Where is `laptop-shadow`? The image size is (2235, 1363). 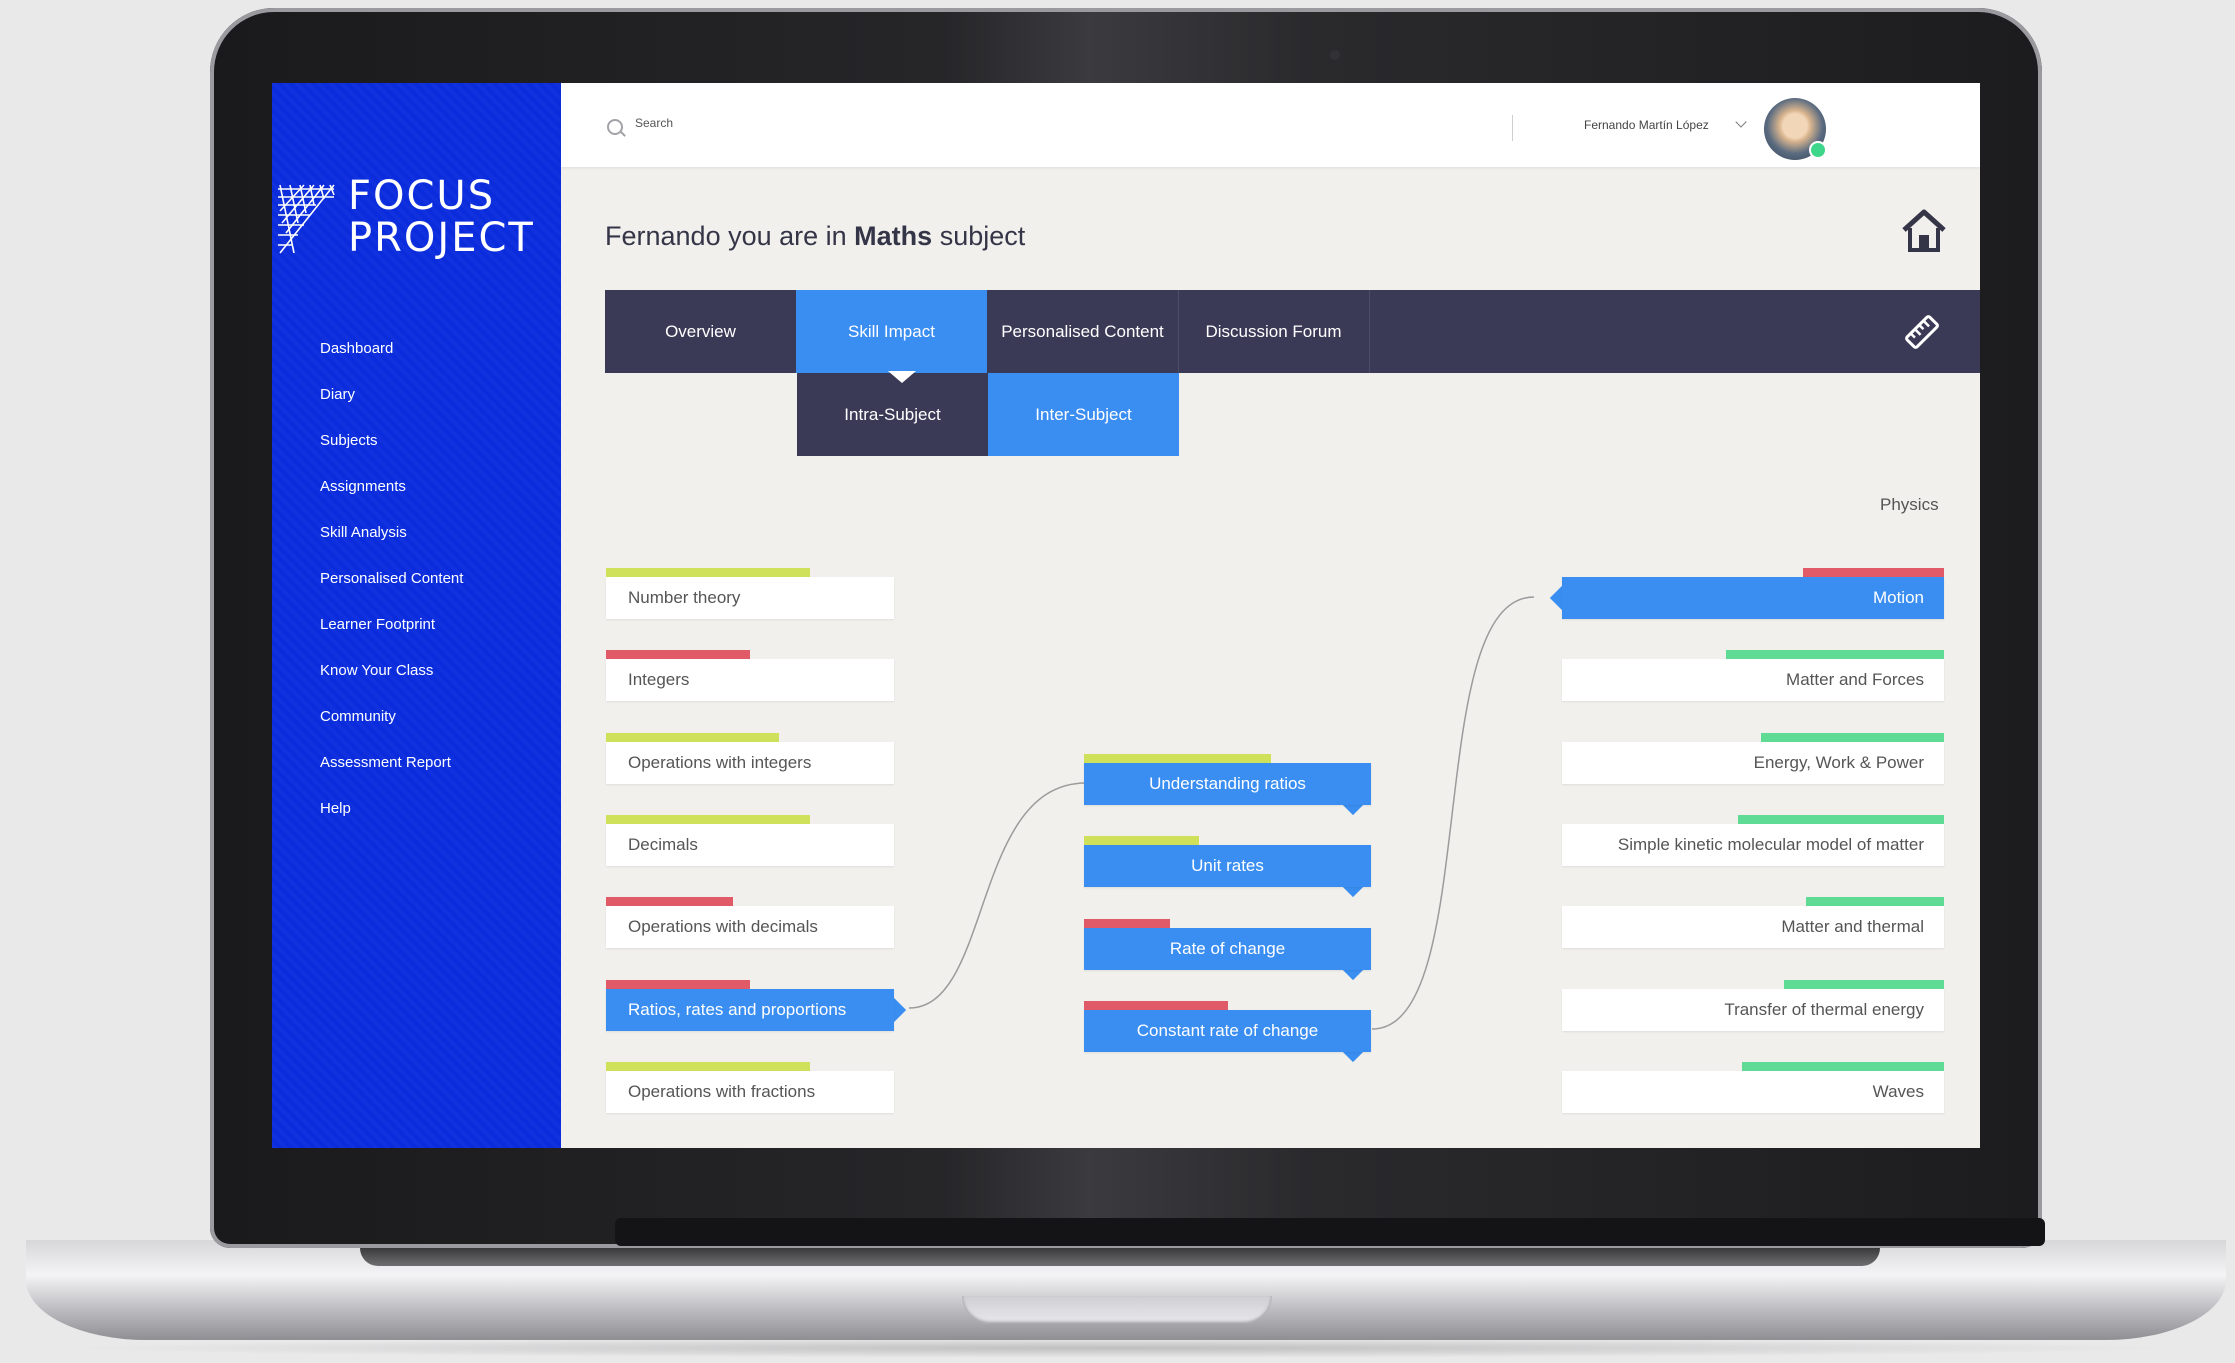
laptop-shadow is located at coordinates (1120, 1348).